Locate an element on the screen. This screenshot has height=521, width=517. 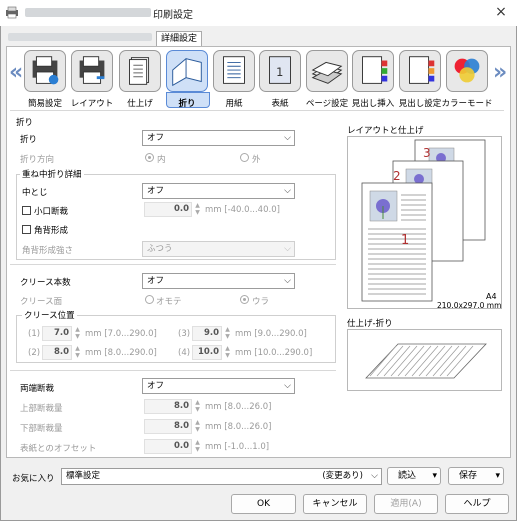
crease-pos-id: (2) is located at coordinates (34, 353).